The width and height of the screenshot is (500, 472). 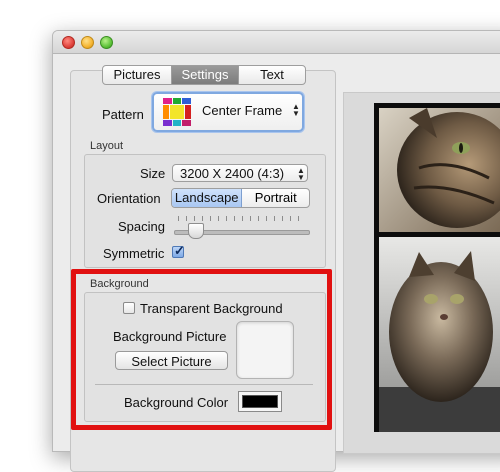 I want to click on pattern-value: Center Frame, so click(x=242, y=110).